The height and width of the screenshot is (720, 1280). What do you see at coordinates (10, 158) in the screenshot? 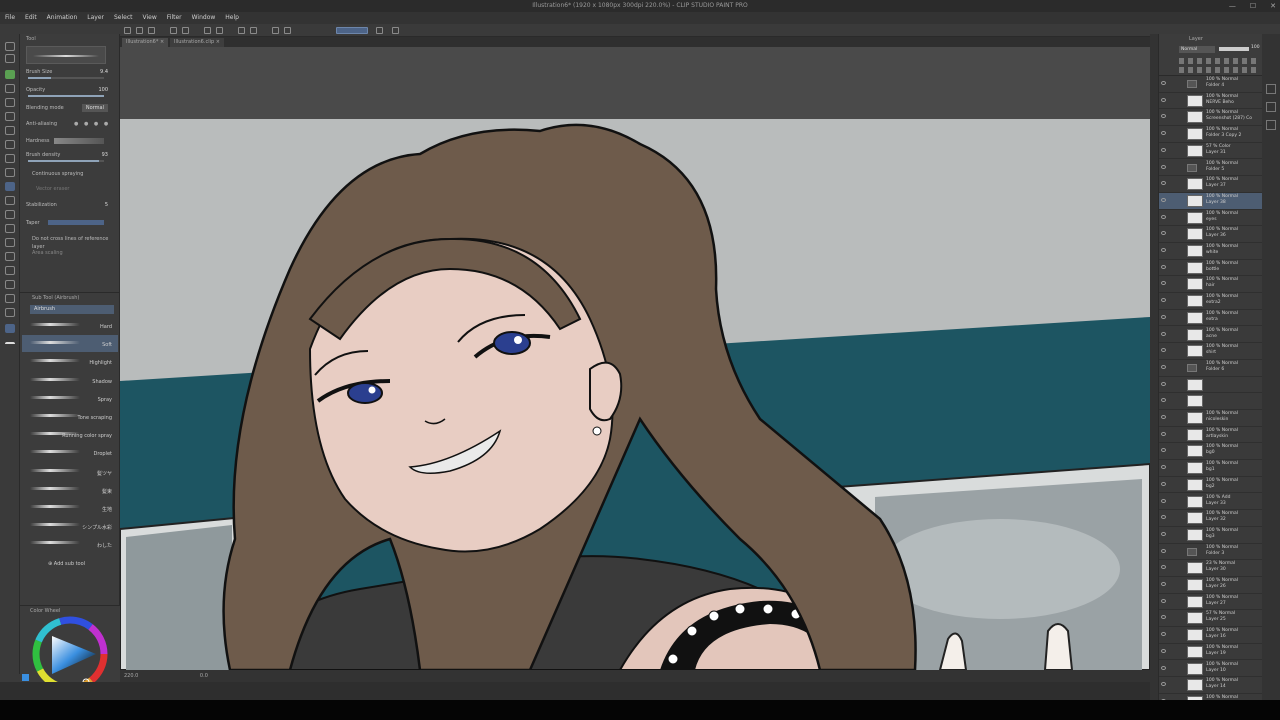
I see `pencil-tool-icon` at bounding box center [10, 158].